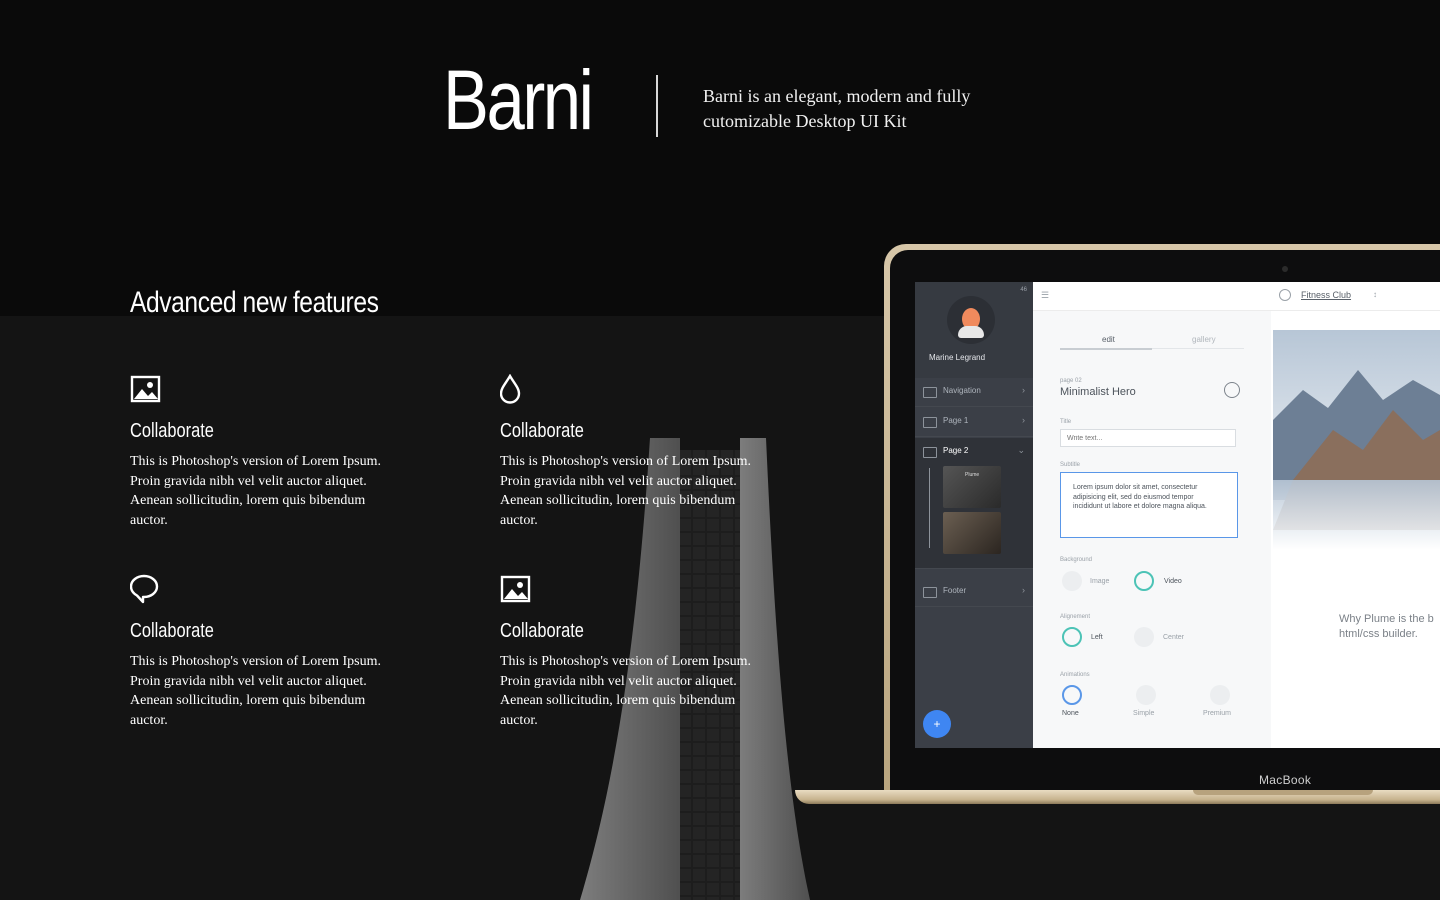 The width and height of the screenshot is (1440, 900). Describe the element at coordinates (1217, 713) in the screenshot. I see `option-label: Premium` at that location.